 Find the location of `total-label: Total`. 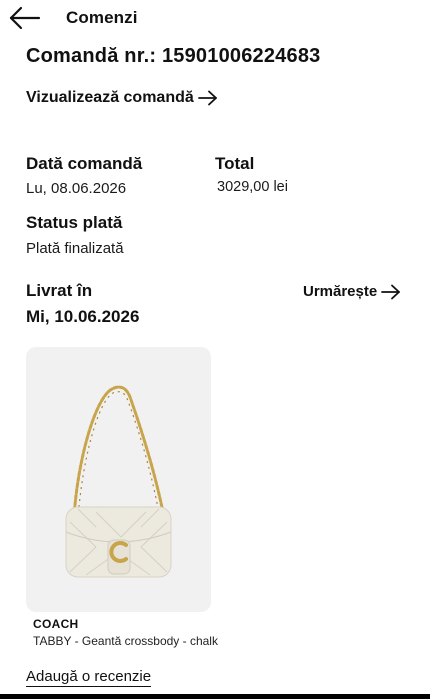

total-label: Total is located at coordinates (235, 163).